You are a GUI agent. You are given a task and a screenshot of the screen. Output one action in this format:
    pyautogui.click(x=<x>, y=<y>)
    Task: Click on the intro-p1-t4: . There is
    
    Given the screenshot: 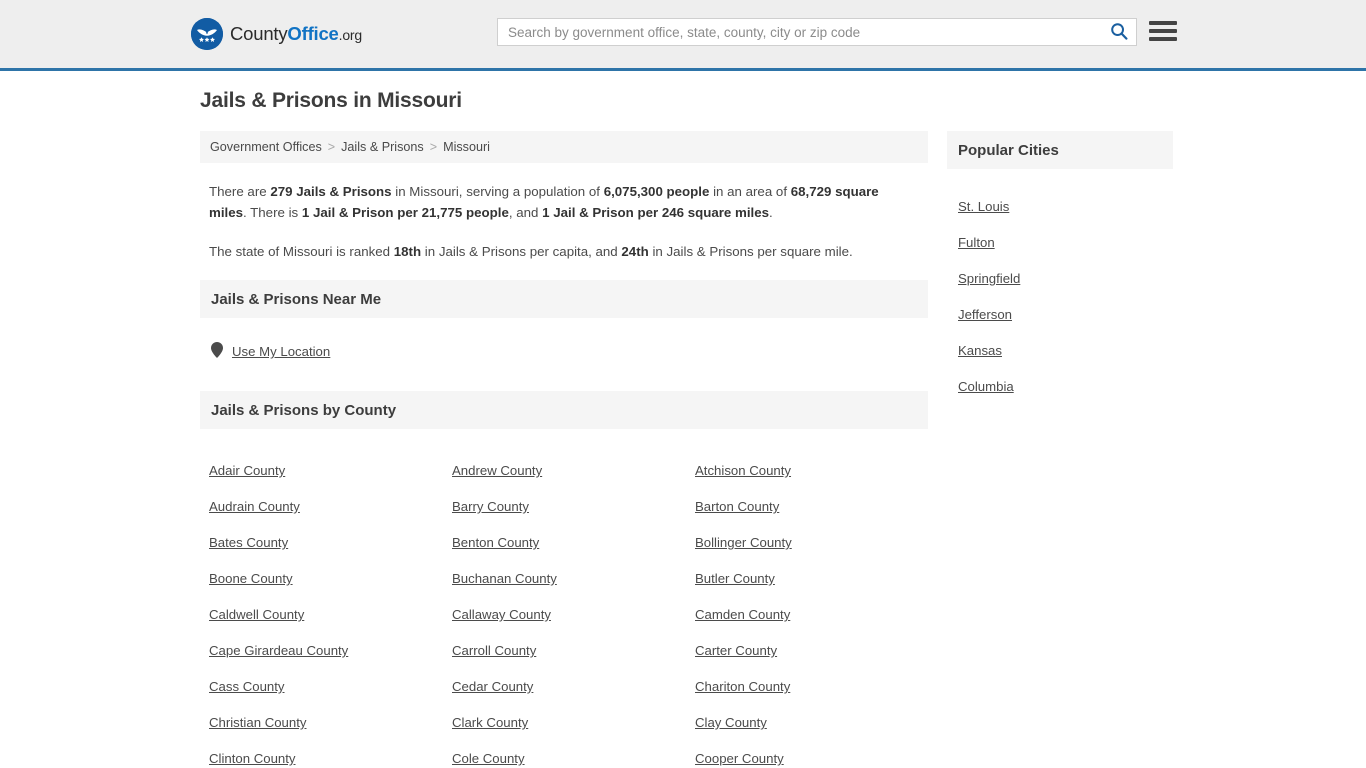 What is the action you would take?
    pyautogui.click(x=272, y=212)
    